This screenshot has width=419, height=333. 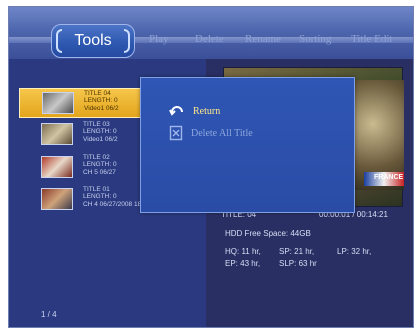 What do you see at coordinates (297, 251) in the screenshot?
I see `sp-time: SP: 21 hr,` at bounding box center [297, 251].